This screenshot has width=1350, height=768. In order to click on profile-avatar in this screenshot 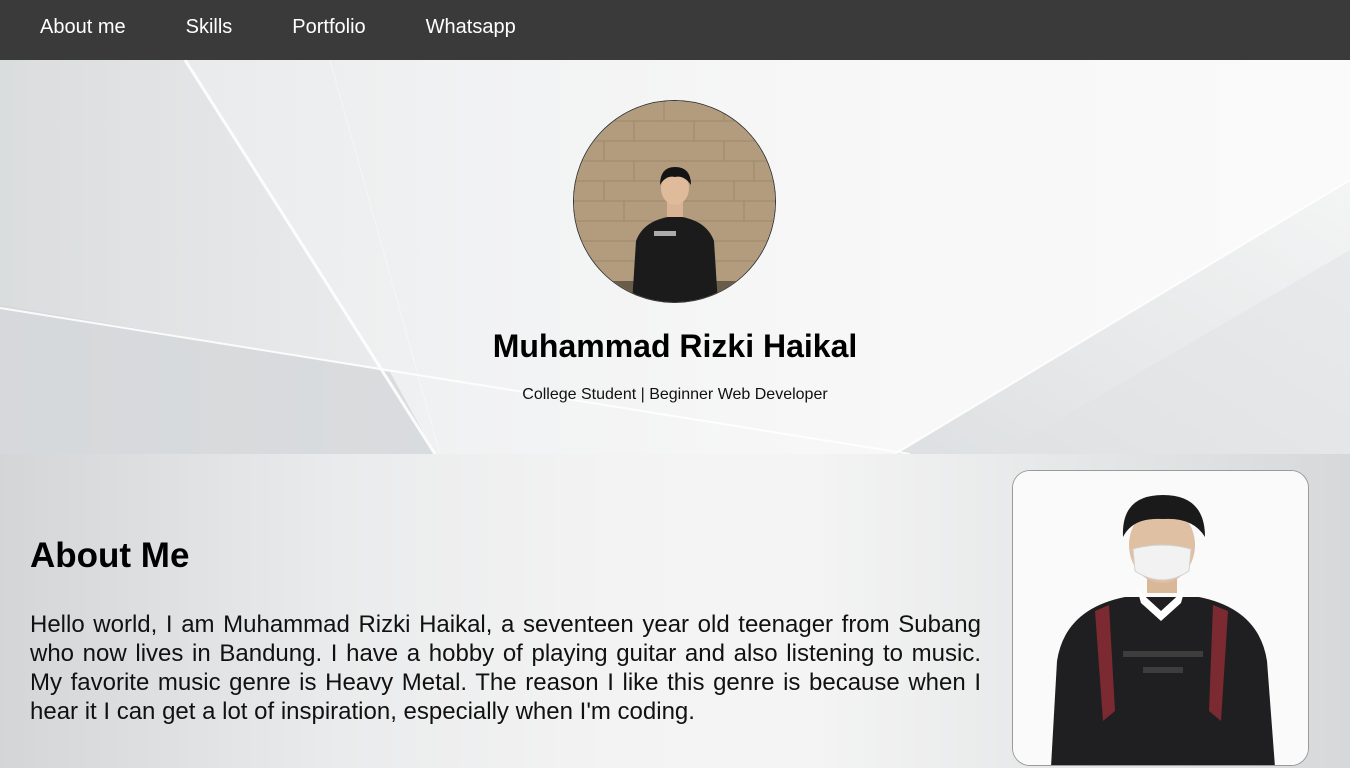, I will do `click(674, 201)`.